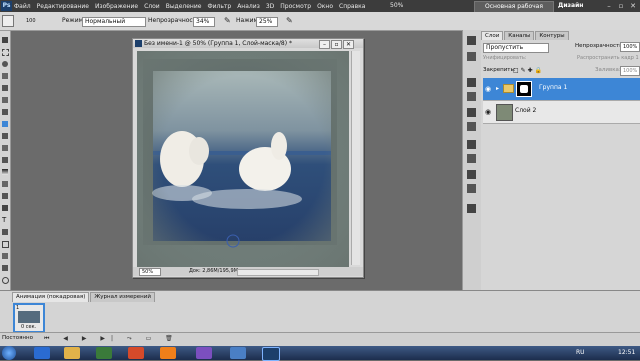  What do you see at coordinates (122, 297) in the screenshot?
I see `tab-measurement-log: Журнал измерений` at bounding box center [122, 297].